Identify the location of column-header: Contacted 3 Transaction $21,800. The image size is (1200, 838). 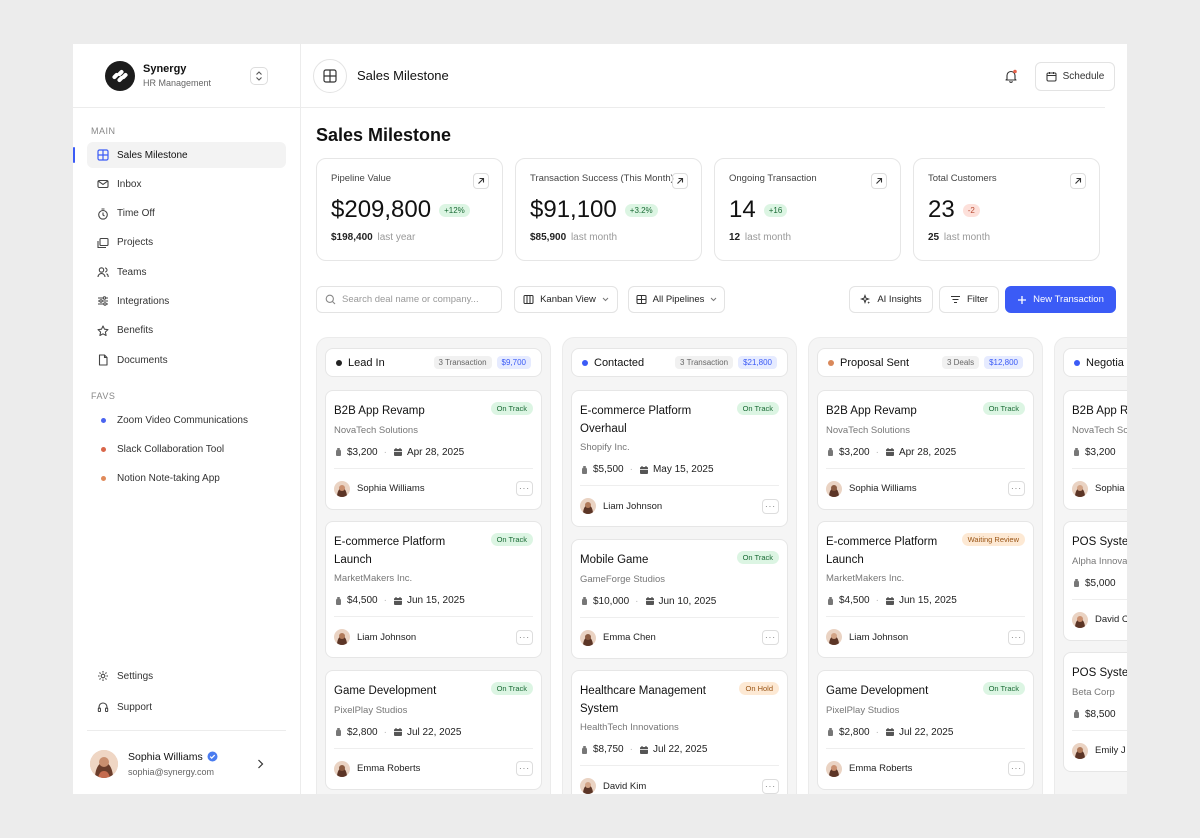
(679, 362).